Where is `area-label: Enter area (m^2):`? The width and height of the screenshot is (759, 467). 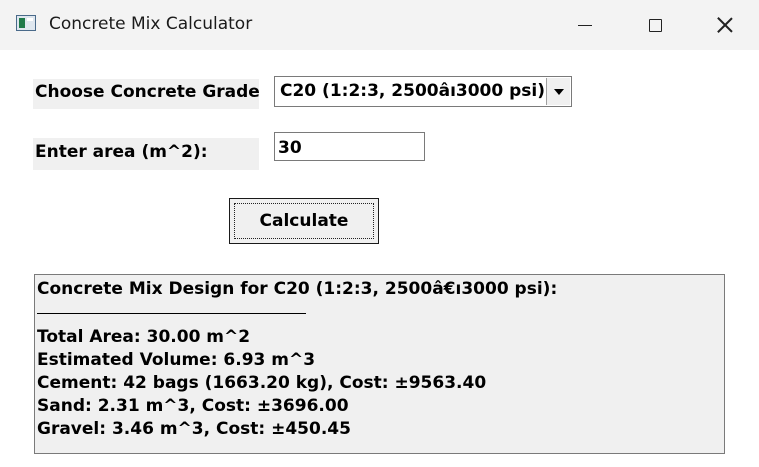 area-label: Enter area (m^2): is located at coordinates (146, 154).